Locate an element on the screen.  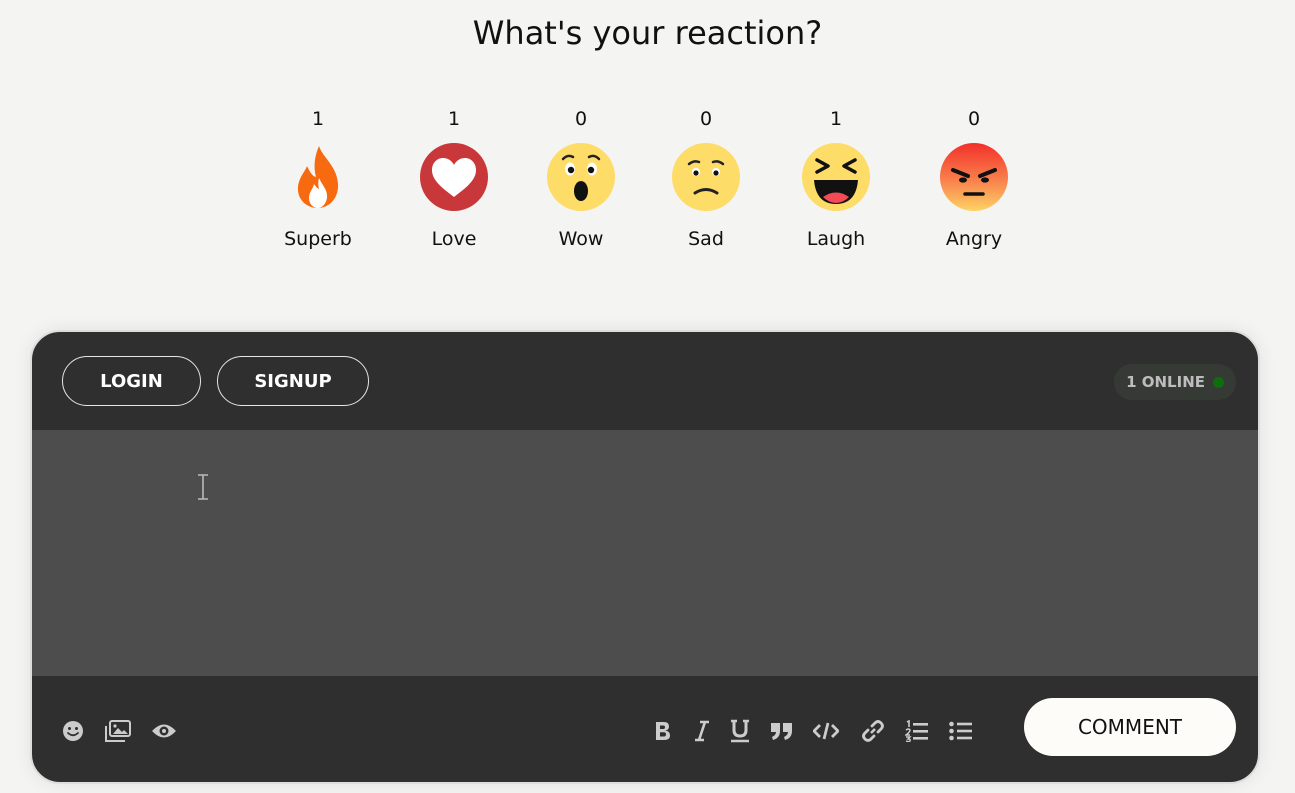
online-status-dot-icon is located at coordinates (1218, 382).